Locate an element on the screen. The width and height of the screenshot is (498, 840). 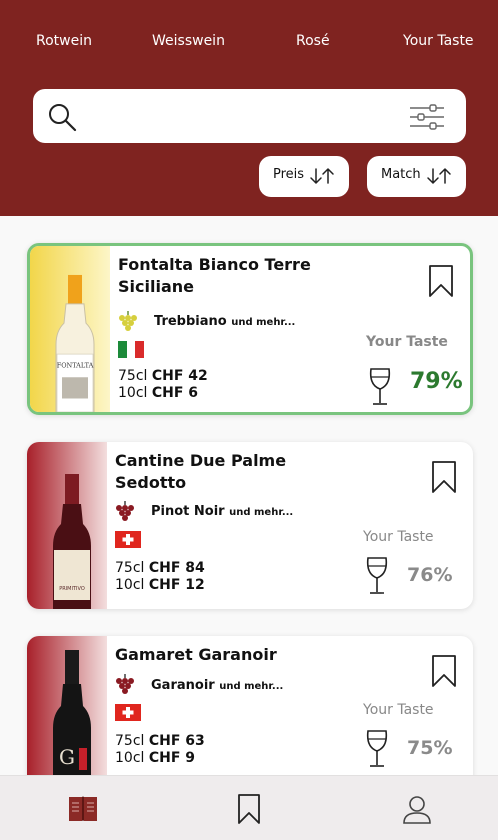
wine-name: Fontalta Bianco Terre Siciliane is located at coordinates (214, 275).